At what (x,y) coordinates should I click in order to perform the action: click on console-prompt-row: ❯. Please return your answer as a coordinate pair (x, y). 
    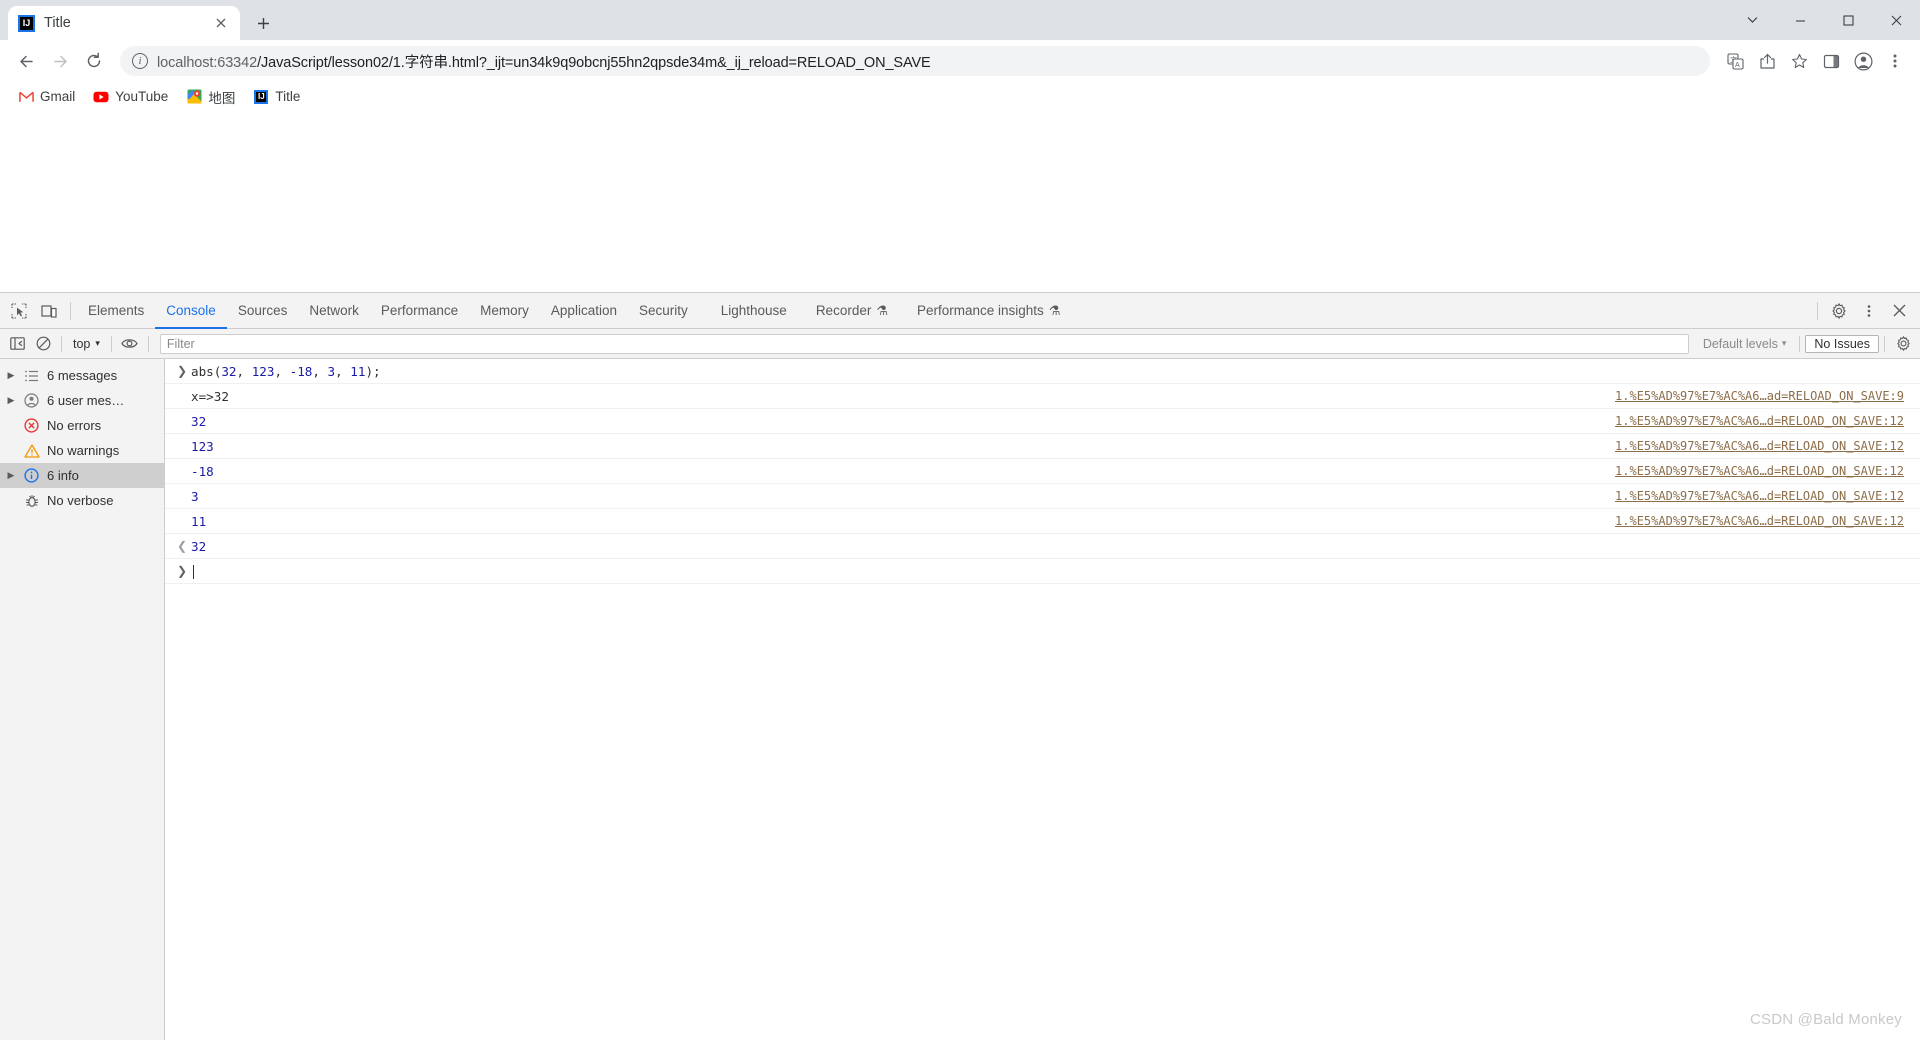
    Looking at the image, I should click on (1042, 571).